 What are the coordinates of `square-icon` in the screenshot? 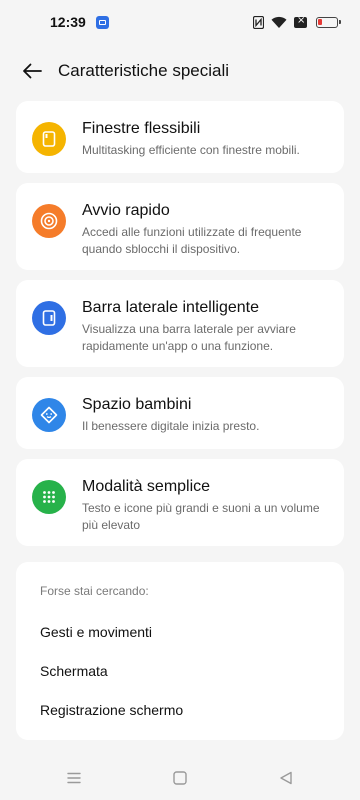 It's located at (180, 778).